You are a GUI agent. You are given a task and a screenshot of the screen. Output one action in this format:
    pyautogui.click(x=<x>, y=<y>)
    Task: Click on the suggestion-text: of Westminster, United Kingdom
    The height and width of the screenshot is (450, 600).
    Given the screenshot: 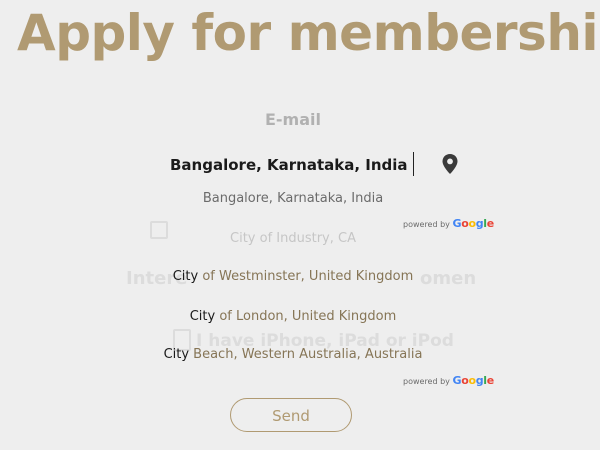 What is the action you would take?
    pyautogui.click(x=306, y=276)
    